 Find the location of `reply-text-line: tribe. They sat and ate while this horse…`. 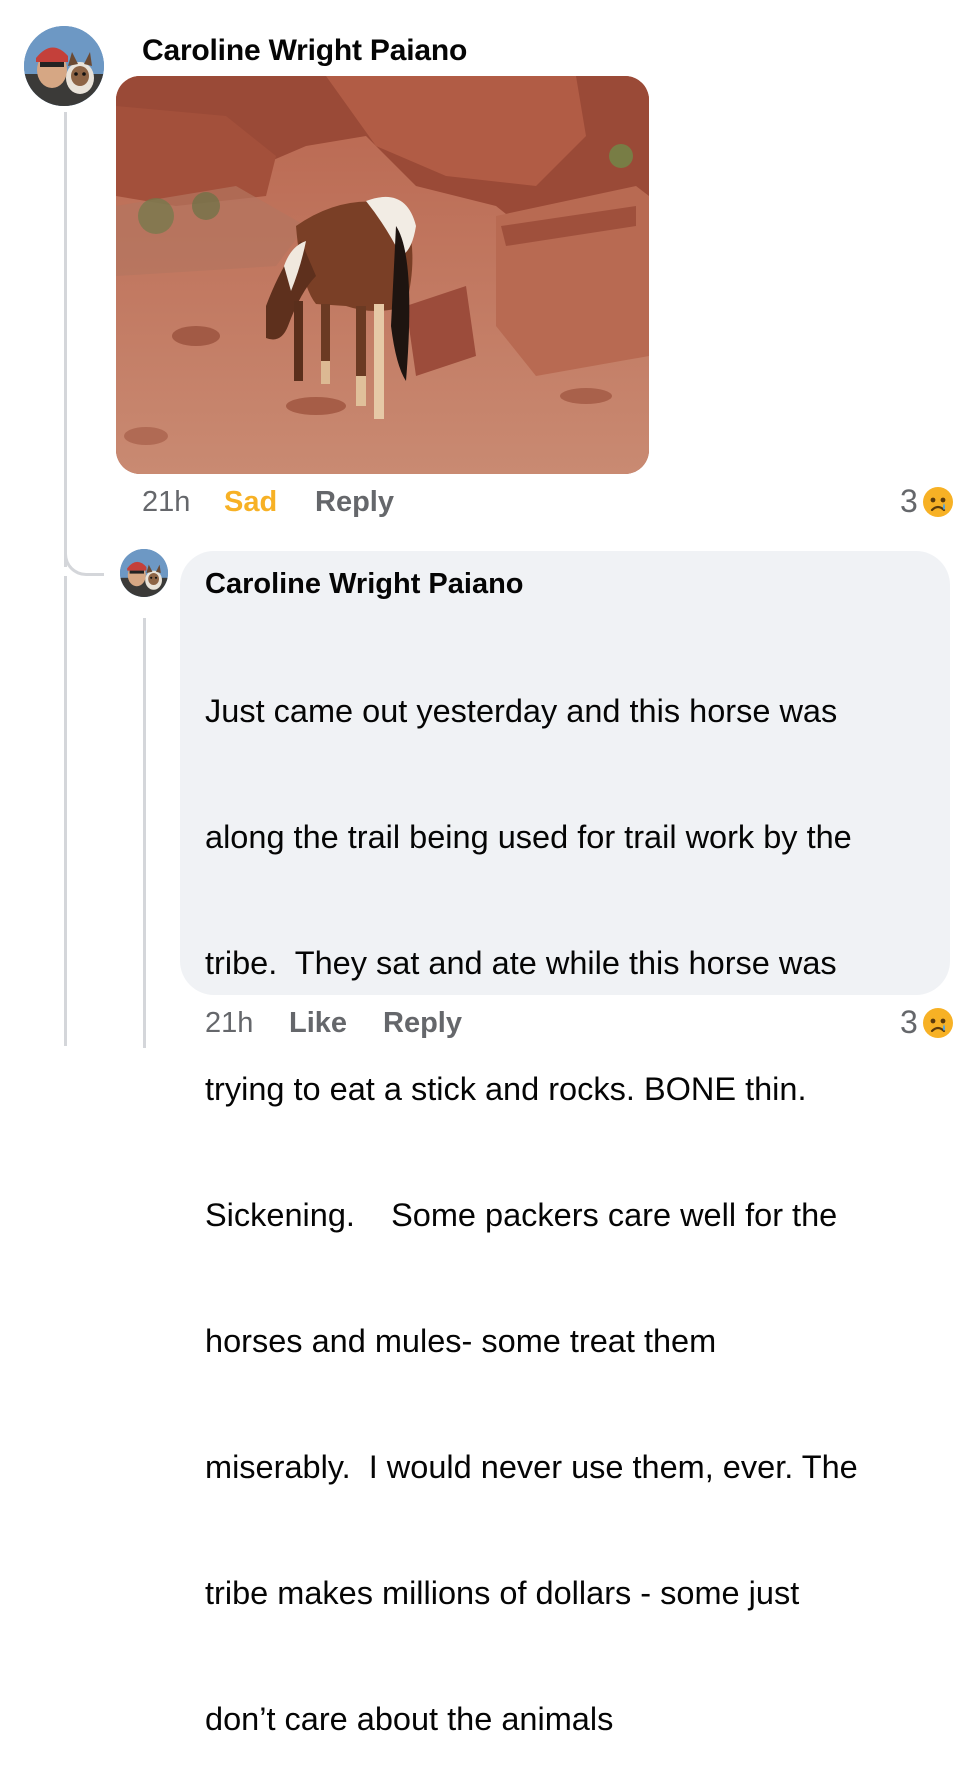

reply-text-line: tribe. They sat and ate while this horse… is located at coordinates (521, 963).